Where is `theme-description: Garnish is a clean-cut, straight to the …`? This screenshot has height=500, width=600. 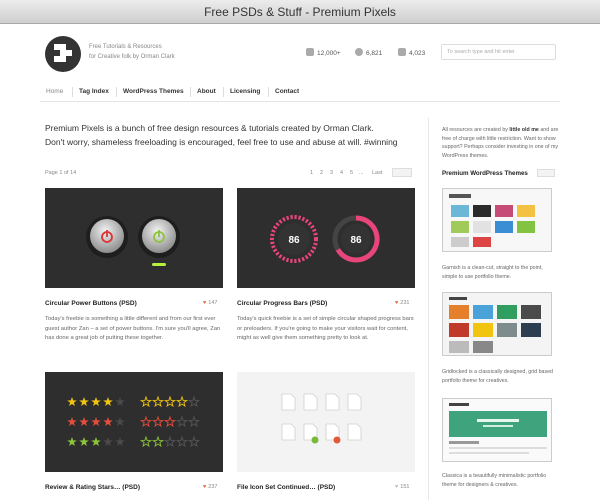
theme-description: Garnish is a clean-cut, straight to the … is located at coordinates (492, 272).